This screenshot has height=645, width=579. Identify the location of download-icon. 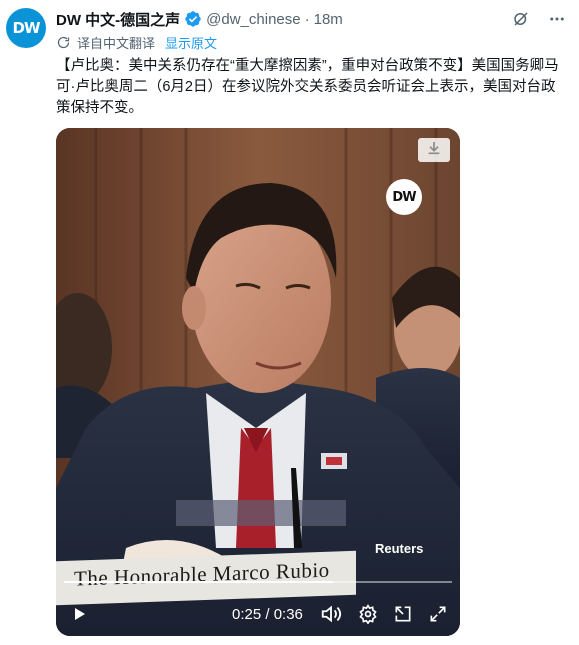
(434, 150).